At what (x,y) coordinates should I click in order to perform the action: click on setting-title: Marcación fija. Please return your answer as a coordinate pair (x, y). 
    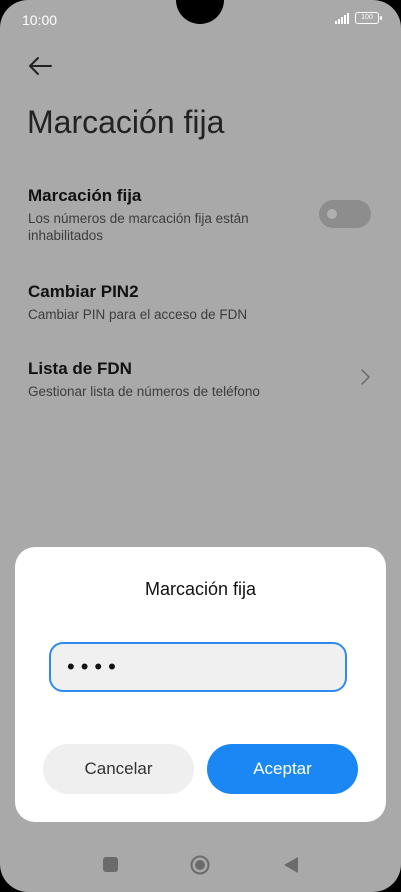
    Looking at the image, I should click on (85, 195).